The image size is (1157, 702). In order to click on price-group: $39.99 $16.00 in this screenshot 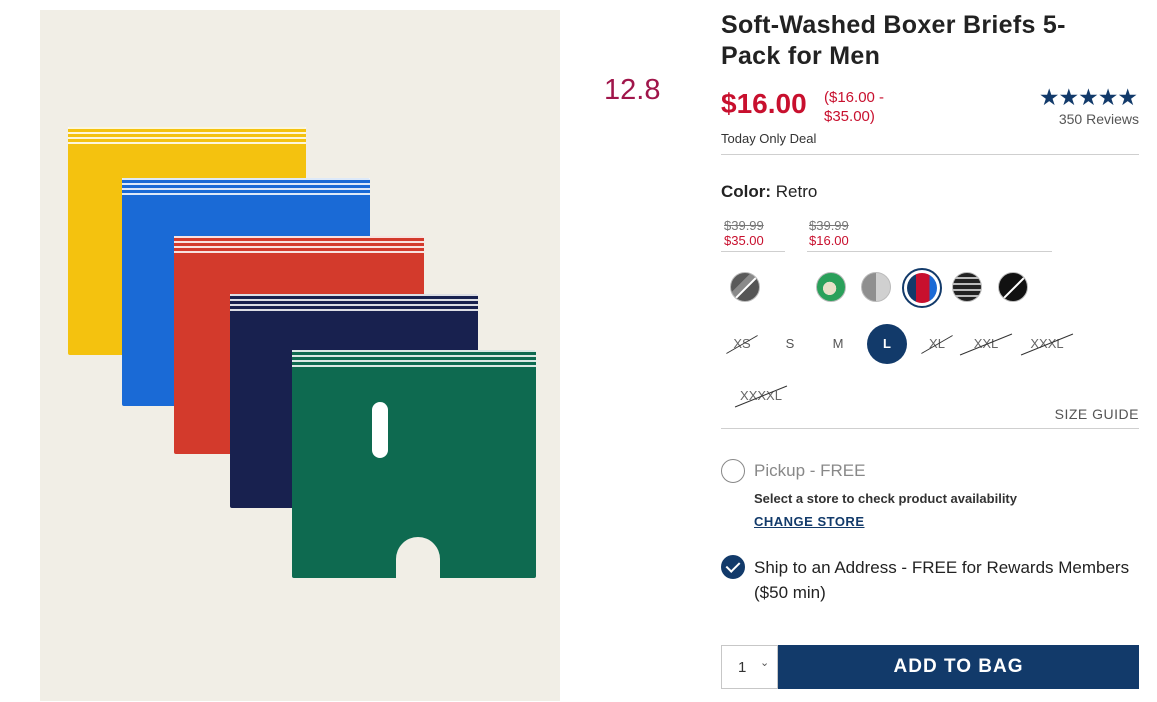, I will do `click(829, 233)`.